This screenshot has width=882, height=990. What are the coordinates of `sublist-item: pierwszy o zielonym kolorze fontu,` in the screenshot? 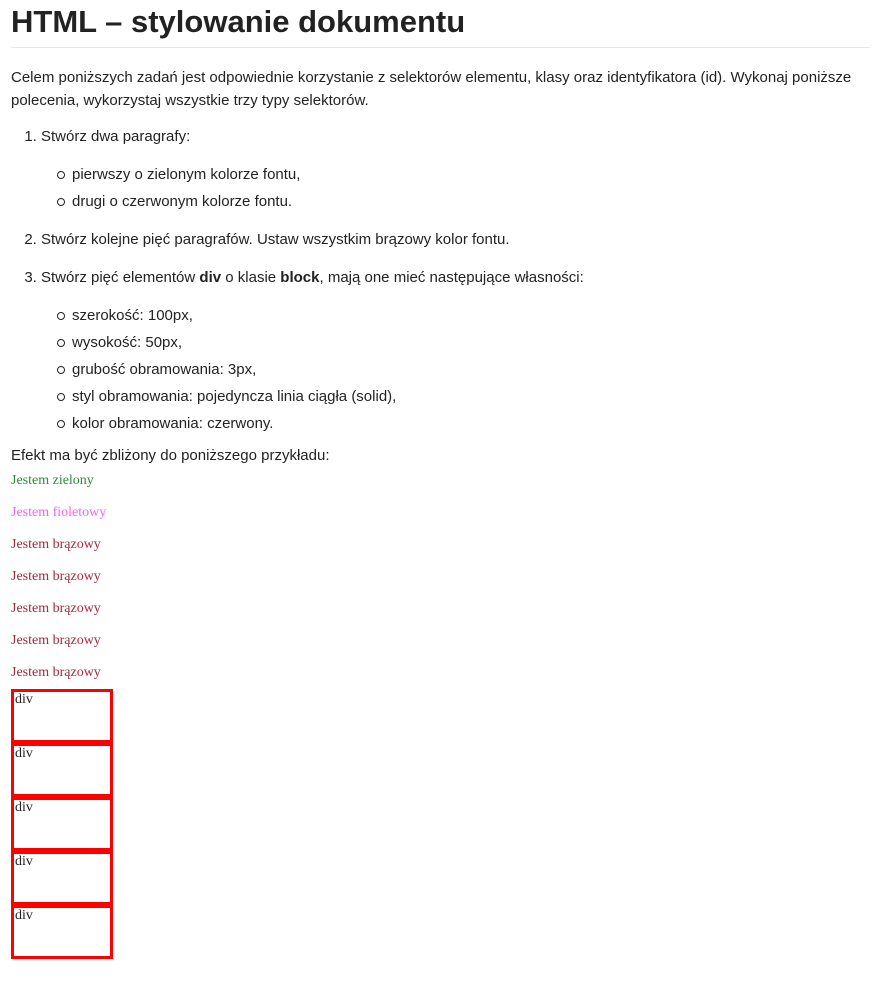 It's located at (463, 175).